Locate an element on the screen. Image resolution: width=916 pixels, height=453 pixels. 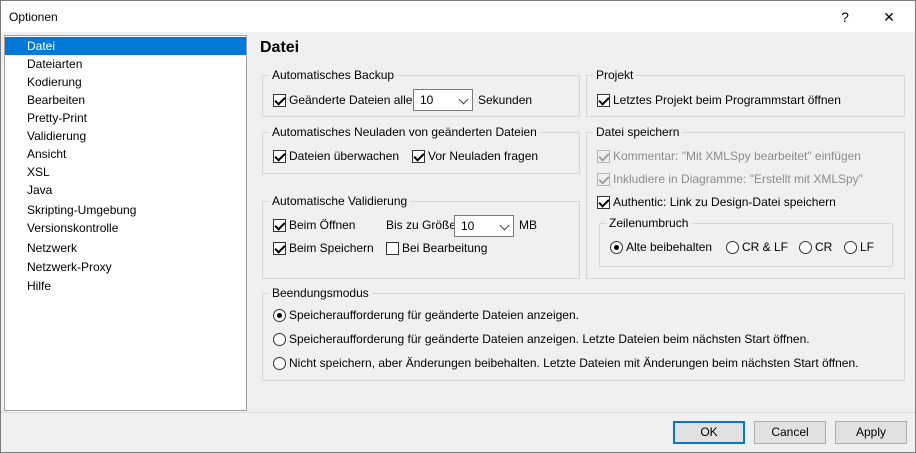
apply-button: Apply is located at coordinates (871, 432).